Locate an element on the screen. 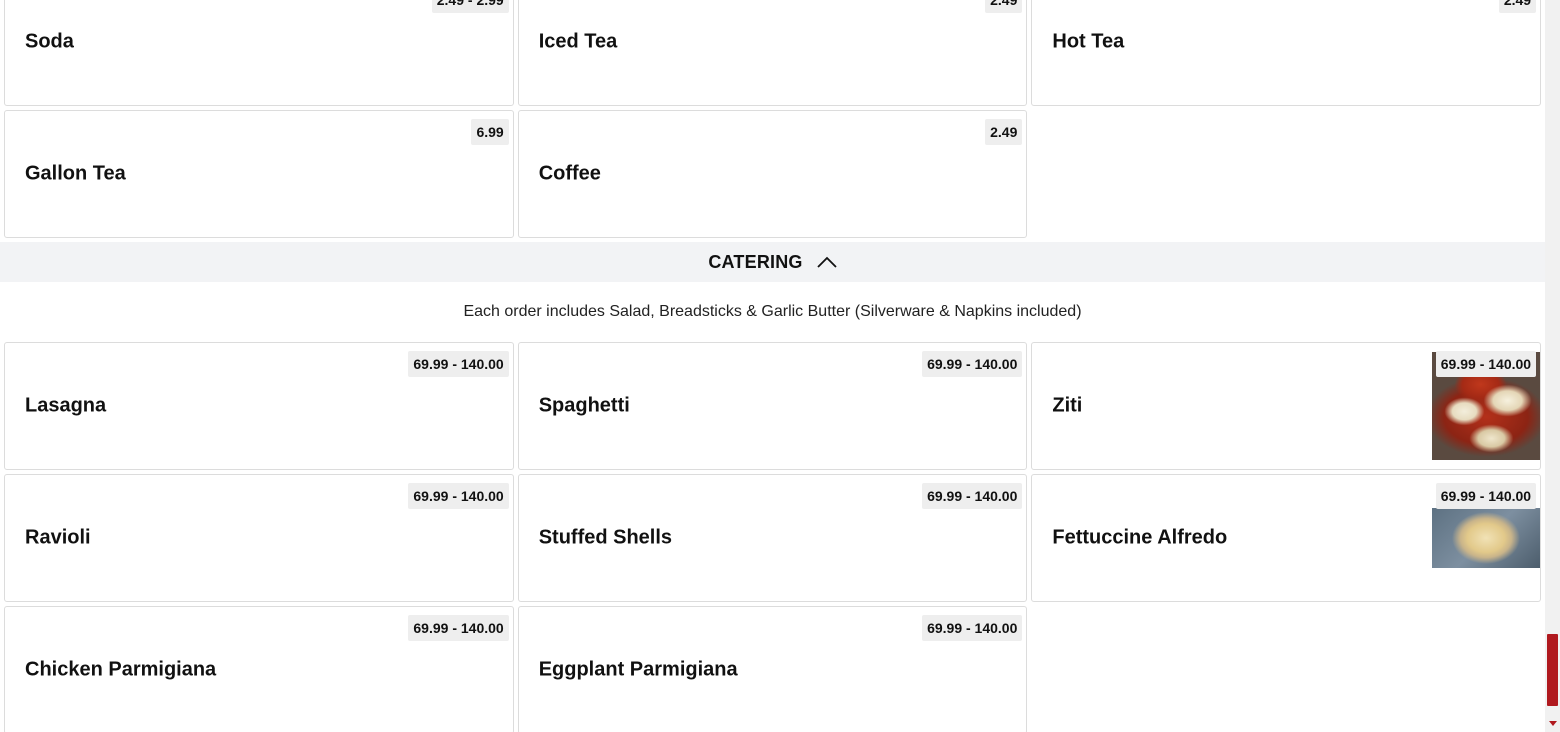  vertical-scrollbar is located at coordinates (1552, 366).